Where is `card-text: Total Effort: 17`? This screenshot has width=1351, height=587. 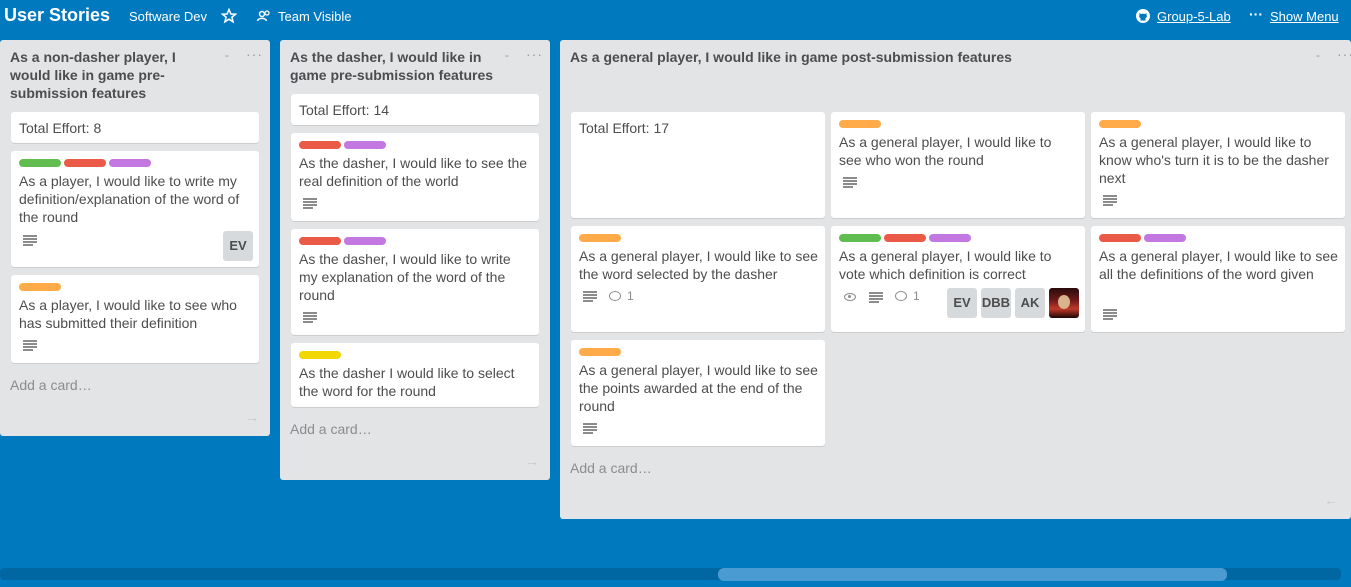 card-text: Total Effort: 17 is located at coordinates (624, 128).